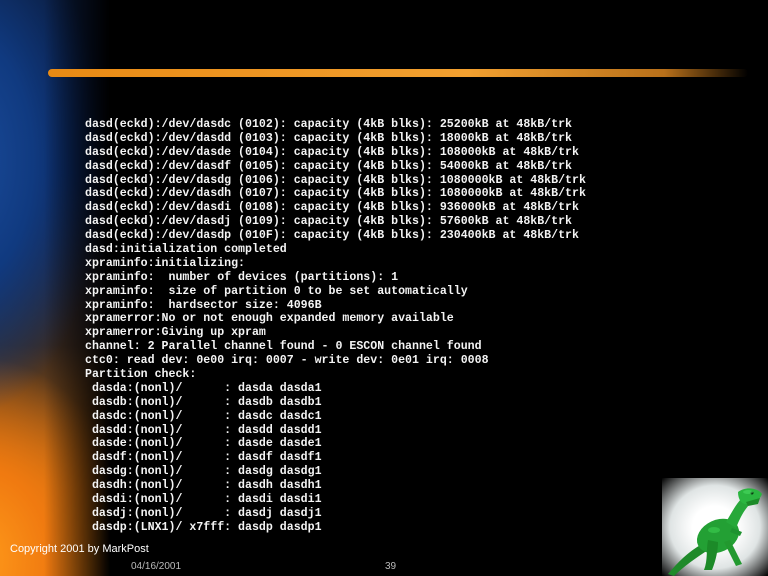  Describe the element at coordinates (79, 549) in the screenshot. I see `copyright-text: Copyright 2001 by MarkPost` at that location.